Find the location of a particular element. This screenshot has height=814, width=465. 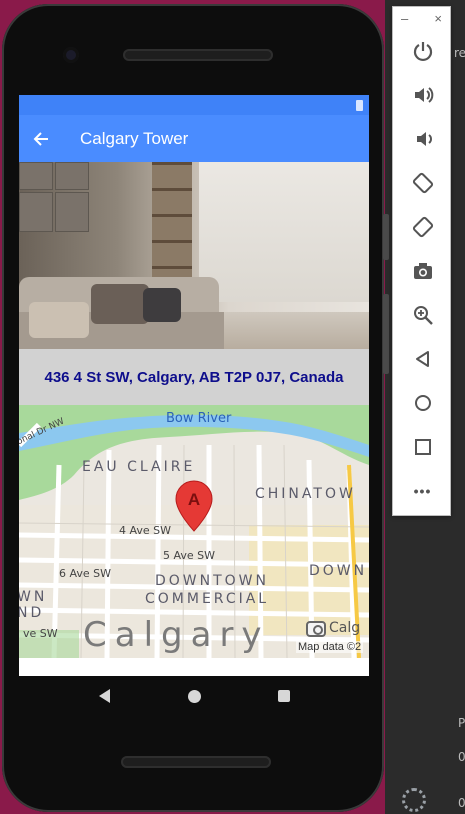

home-button is located at coordinates (422, 403).